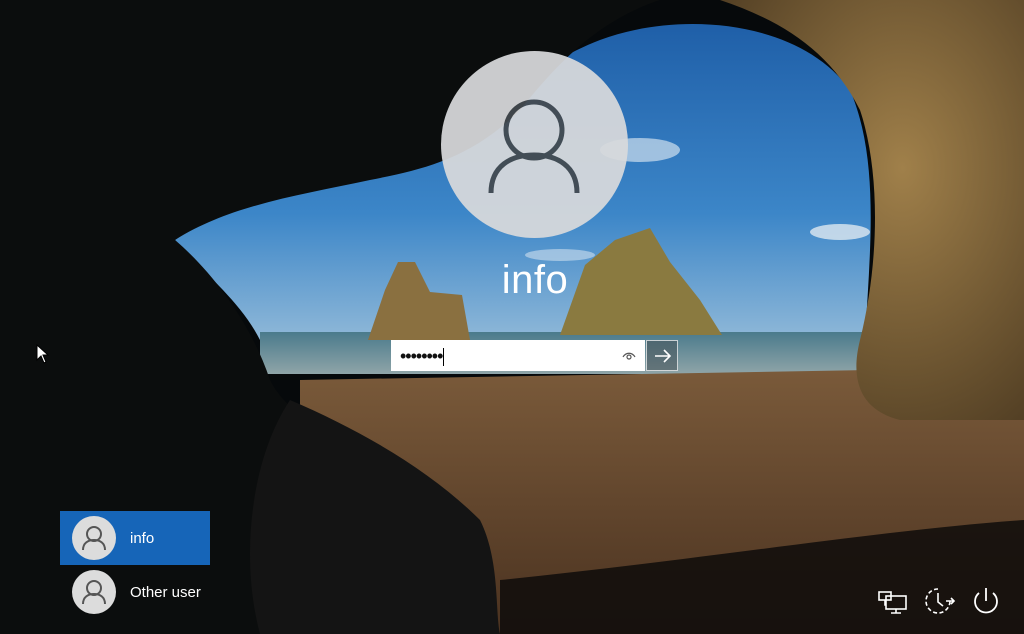 The height and width of the screenshot is (634, 1024). What do you see at coordinates (165, 592) in the screenshot?
I see `user-list-label: Other user` at bounding box center [165, 592].